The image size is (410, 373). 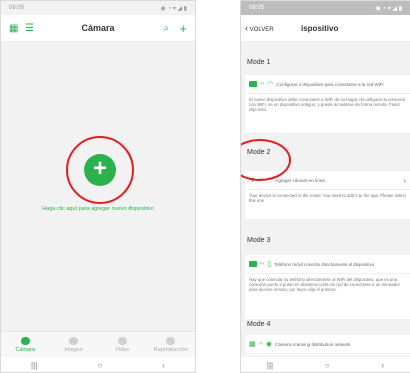 What do you see at coordinates (259, 240) in the screenshot?
I see `mode-3-header: Mode 3` at bounding box center [259, 240].